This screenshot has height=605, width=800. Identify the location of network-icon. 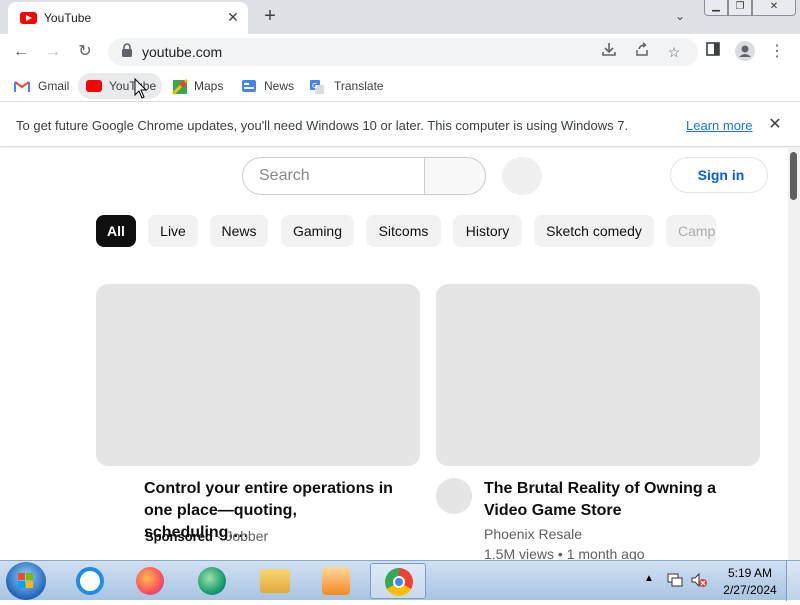
(675, 582).